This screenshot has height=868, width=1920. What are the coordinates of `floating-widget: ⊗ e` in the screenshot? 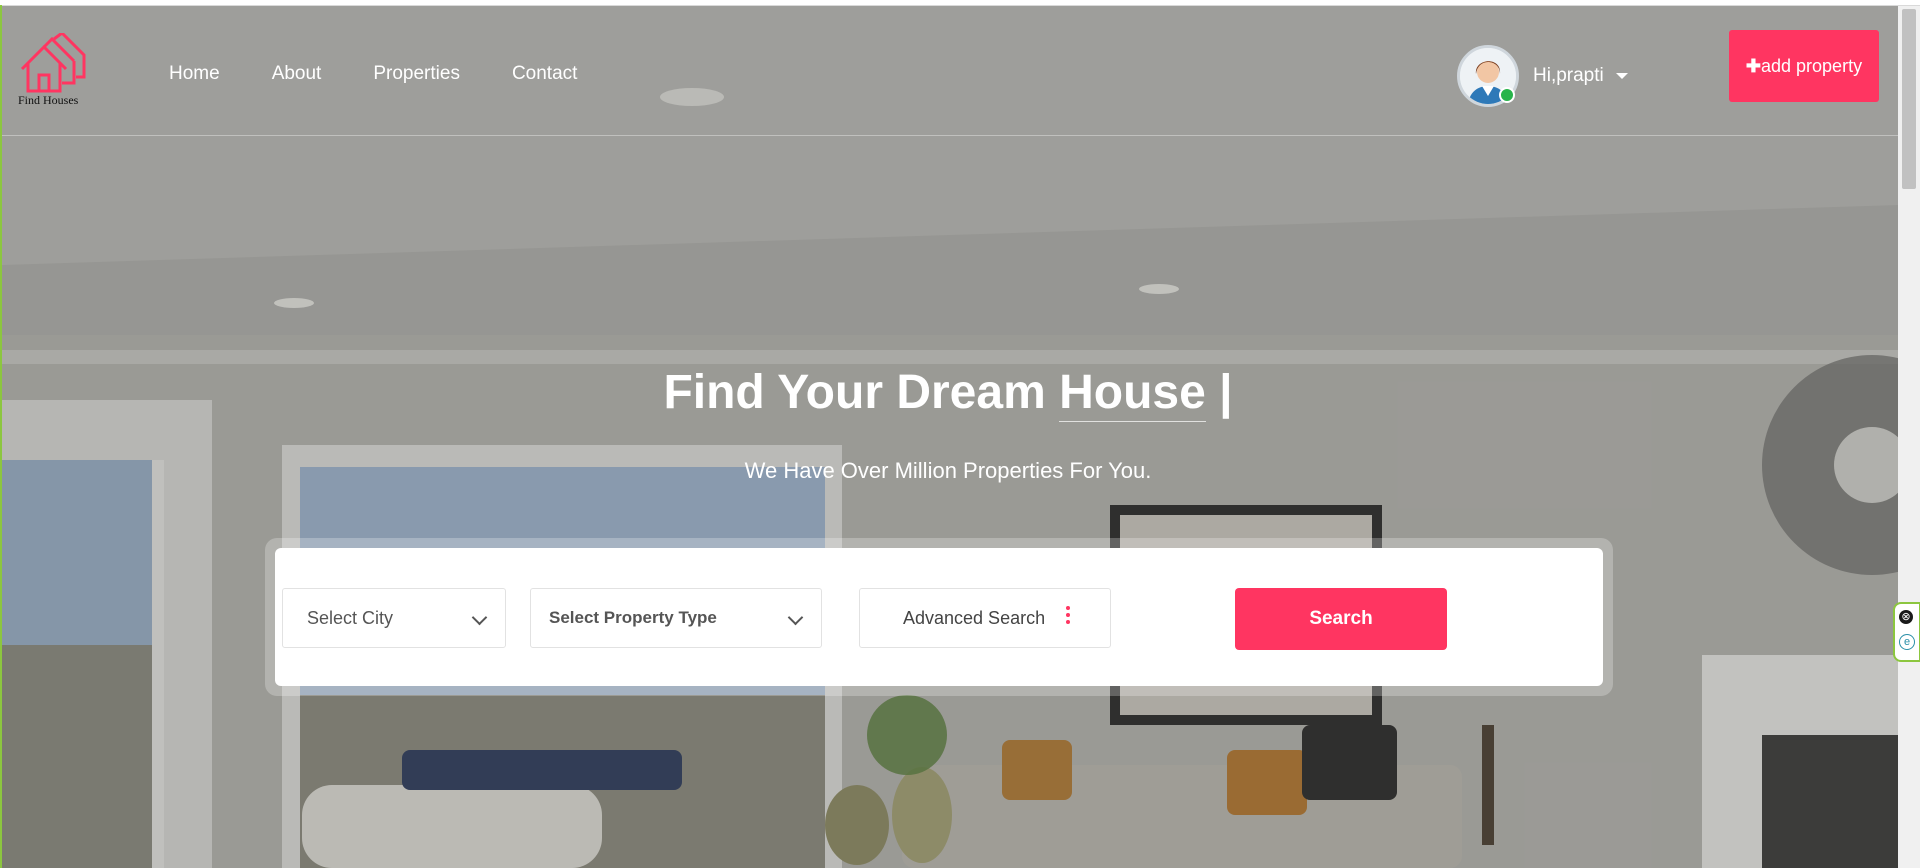 It's located at (1906, 632).